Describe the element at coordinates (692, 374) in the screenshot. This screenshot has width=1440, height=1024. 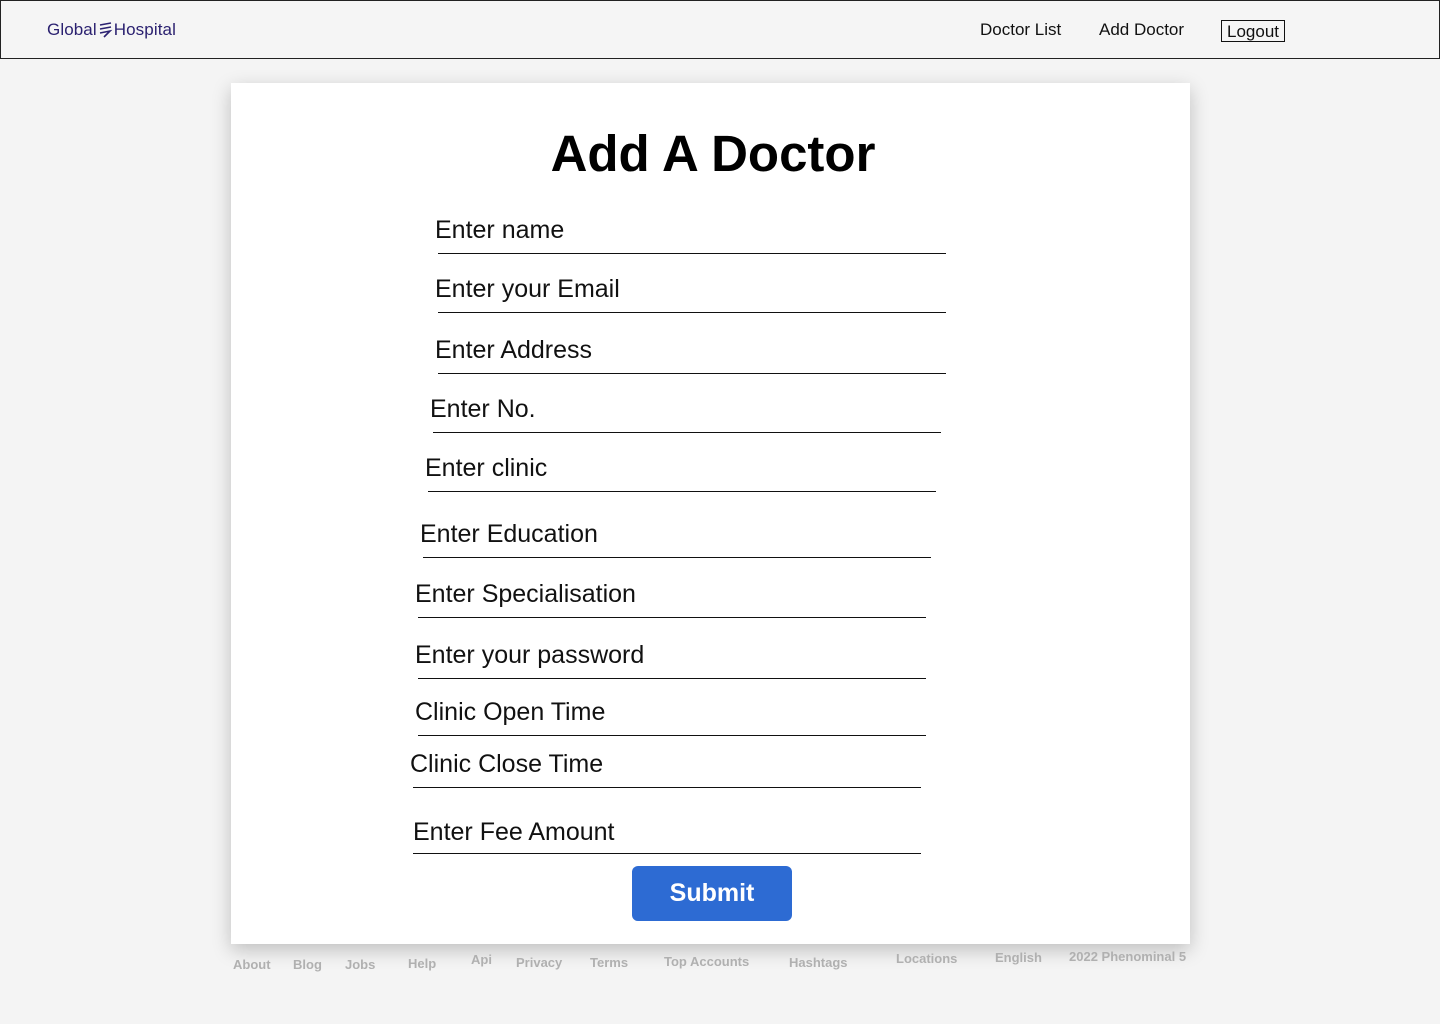
I see `address-underline` at that location.